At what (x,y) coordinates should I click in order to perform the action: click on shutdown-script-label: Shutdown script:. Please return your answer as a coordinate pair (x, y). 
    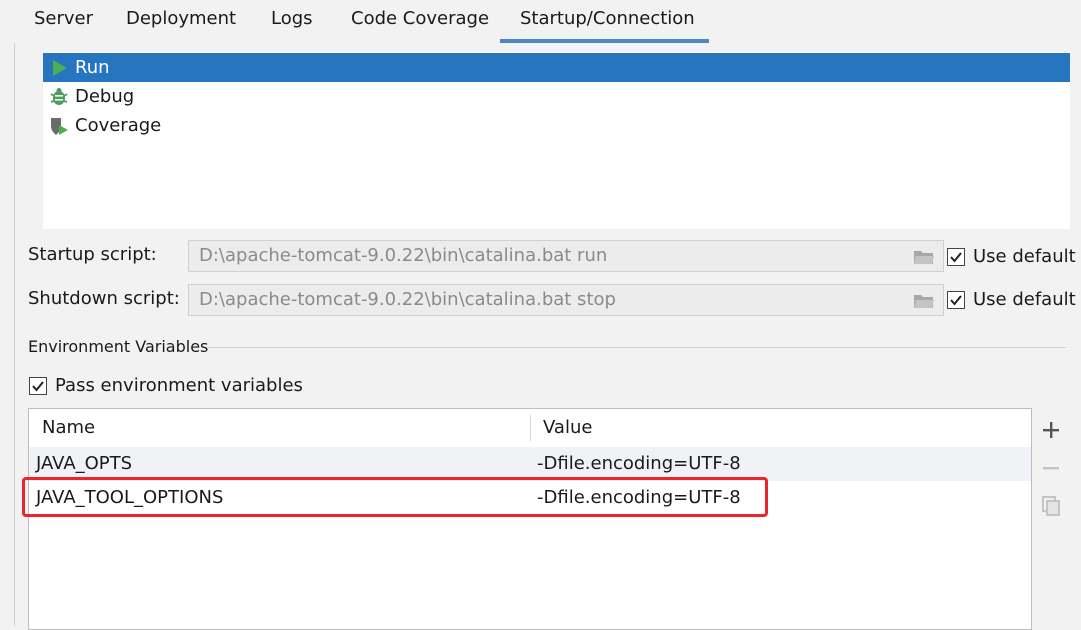
    Looking at the image, I should click on (104, 298).